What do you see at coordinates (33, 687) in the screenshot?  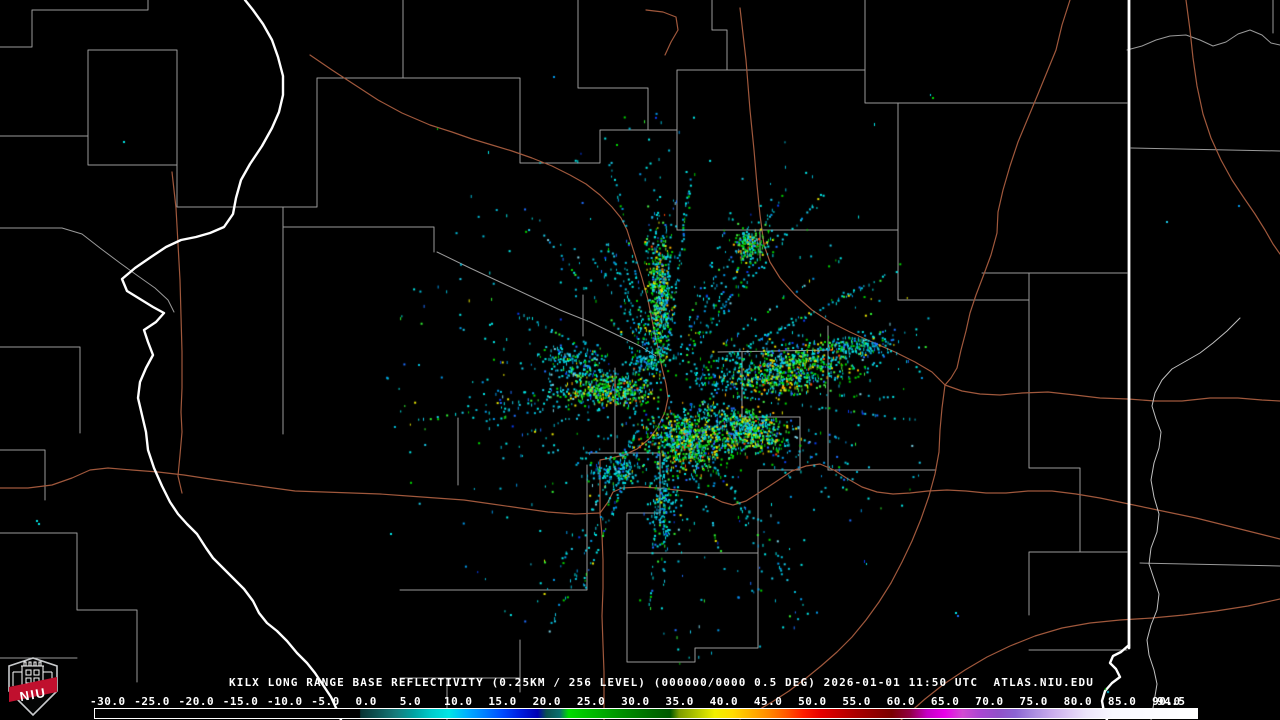 I see `niu-logo: NIU` at bounding box center [33, 687].